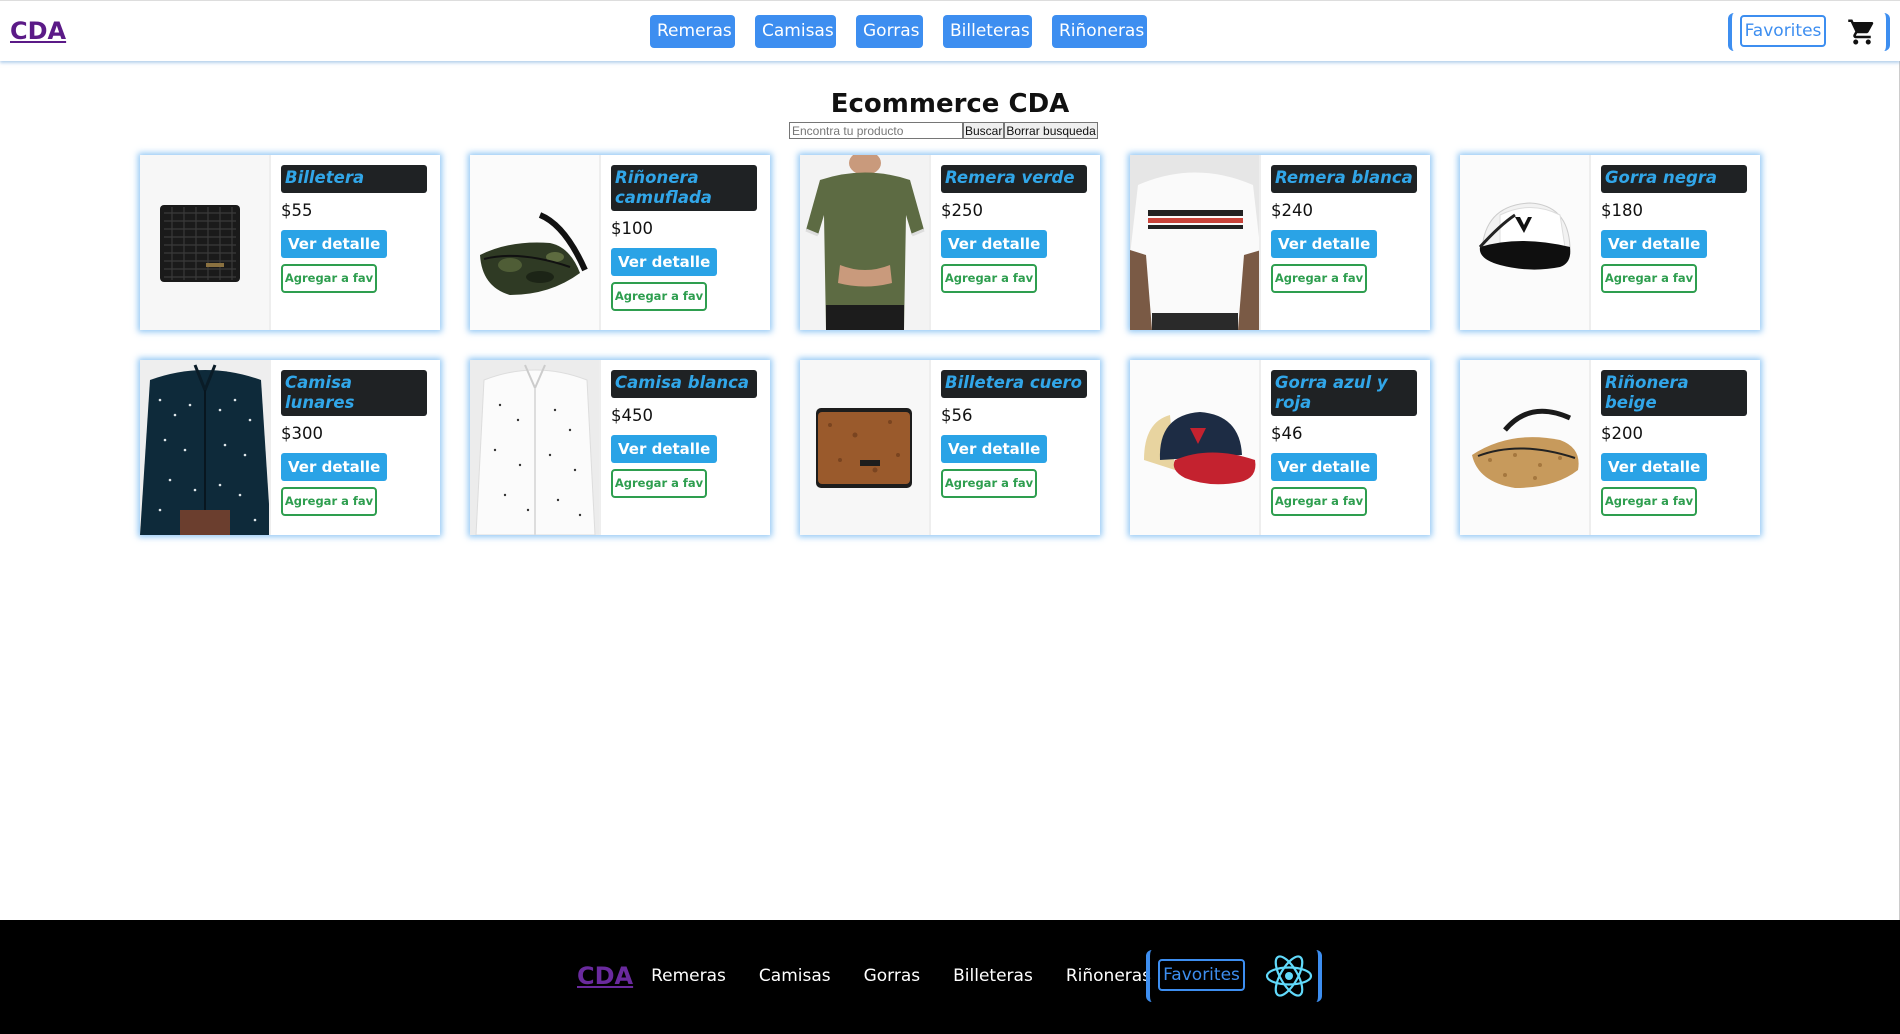  What do you see at coordinates (688, 976) in the screenshot?
I see `footer-remeras-link: Remeras` at bounding box center [688, 976].